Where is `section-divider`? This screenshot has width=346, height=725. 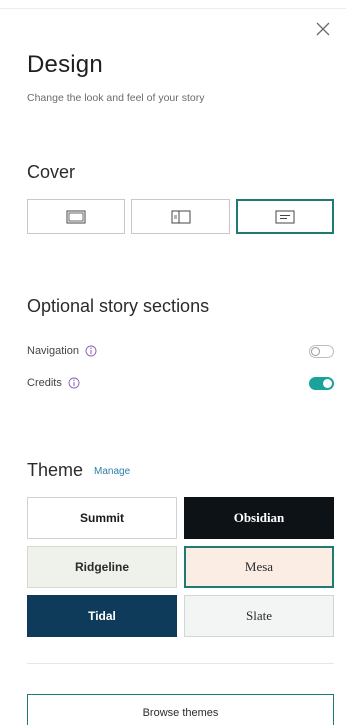 section-divider is located at coordinates (180, 663).